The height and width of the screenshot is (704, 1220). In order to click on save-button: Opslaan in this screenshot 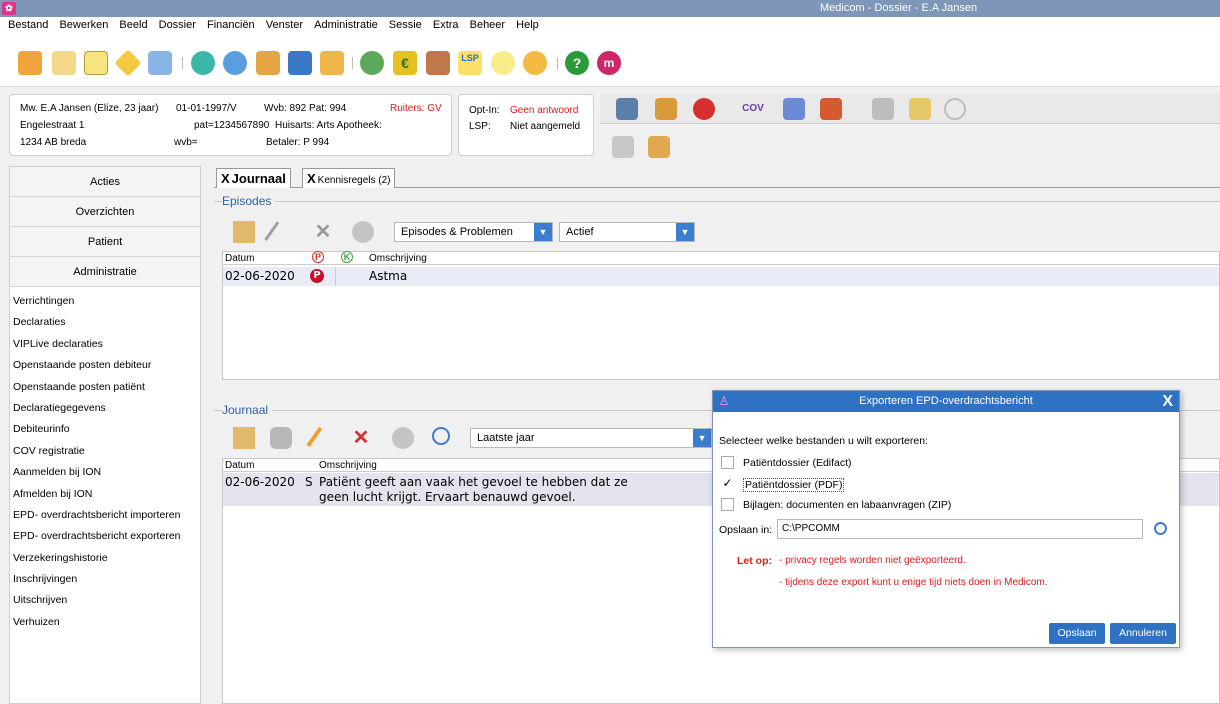, I will do `click(1077, 633)`.